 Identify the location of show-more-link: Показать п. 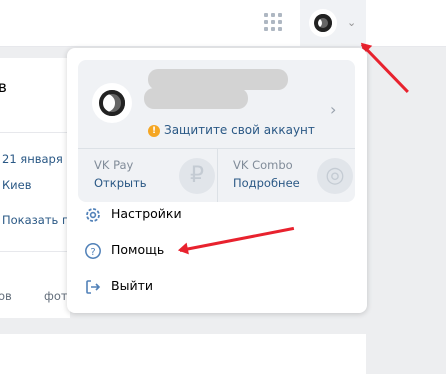
(36, 220).